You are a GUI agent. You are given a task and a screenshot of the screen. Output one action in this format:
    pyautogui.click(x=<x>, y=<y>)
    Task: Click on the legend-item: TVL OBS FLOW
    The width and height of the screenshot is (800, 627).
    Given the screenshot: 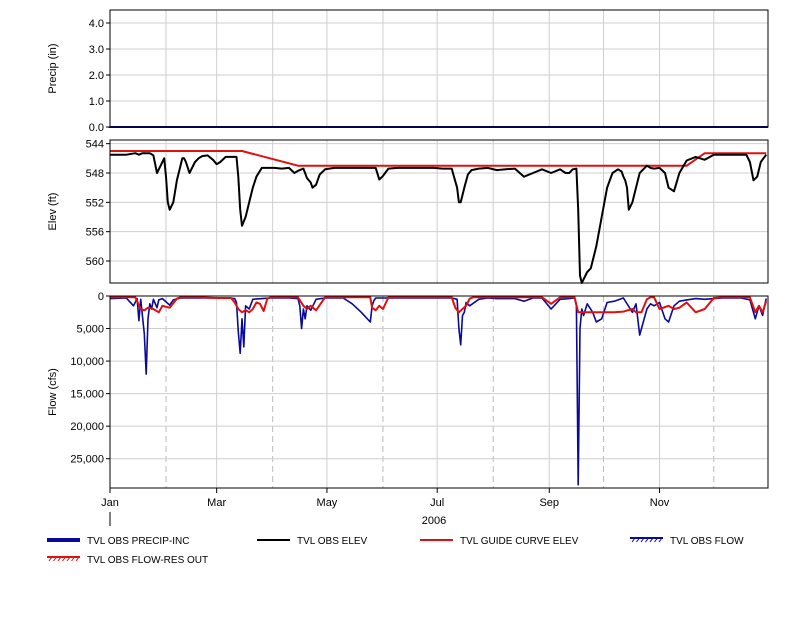 What is the action you would take?
    pyautogui.click(x=687, y=541)
    